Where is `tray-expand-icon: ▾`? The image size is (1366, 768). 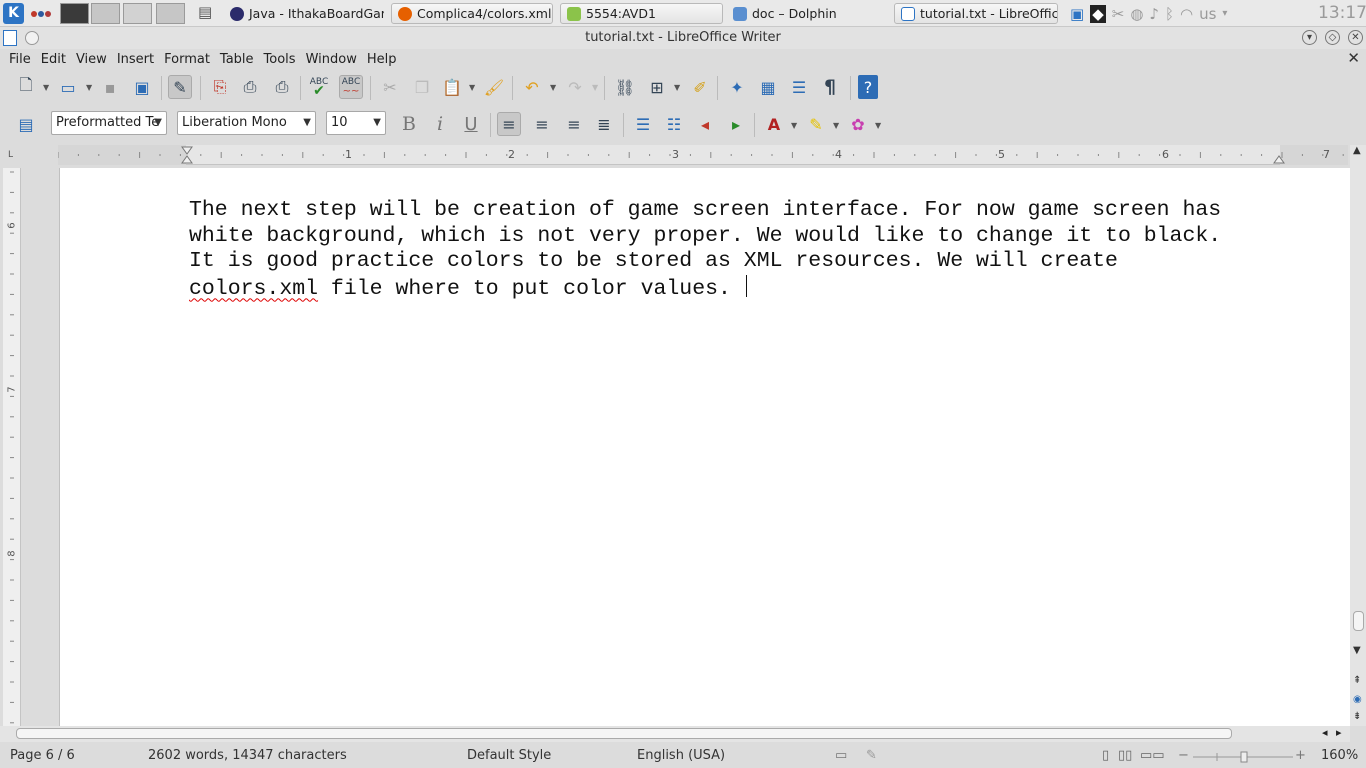
tray-expand-icon: ▾ is located at coordinates (1224, 13).